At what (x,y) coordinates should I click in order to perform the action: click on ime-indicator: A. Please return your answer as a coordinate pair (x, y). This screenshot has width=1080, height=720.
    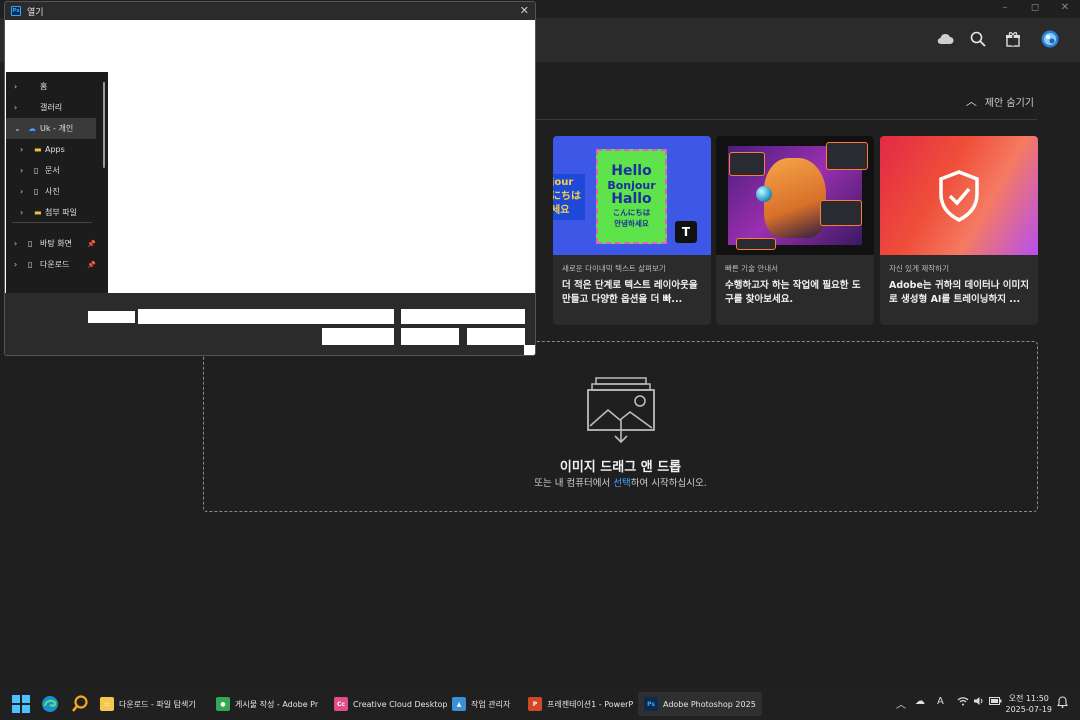
    Looking at the image, I should click on (940, 701).